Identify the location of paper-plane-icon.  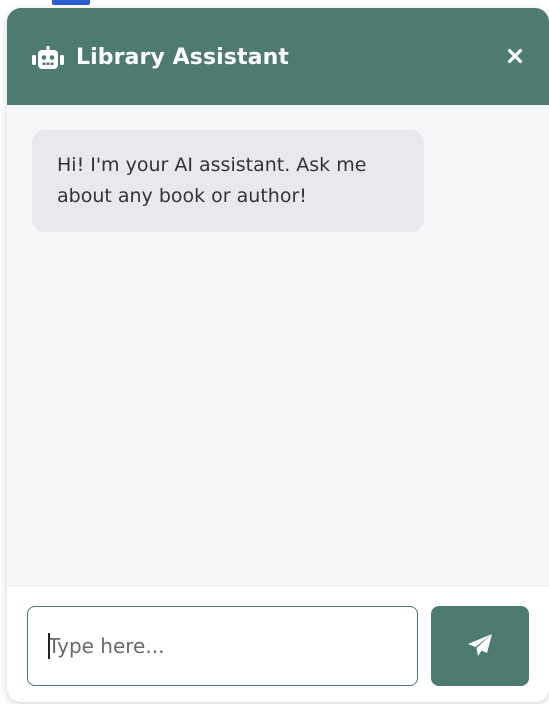
(480, 646).